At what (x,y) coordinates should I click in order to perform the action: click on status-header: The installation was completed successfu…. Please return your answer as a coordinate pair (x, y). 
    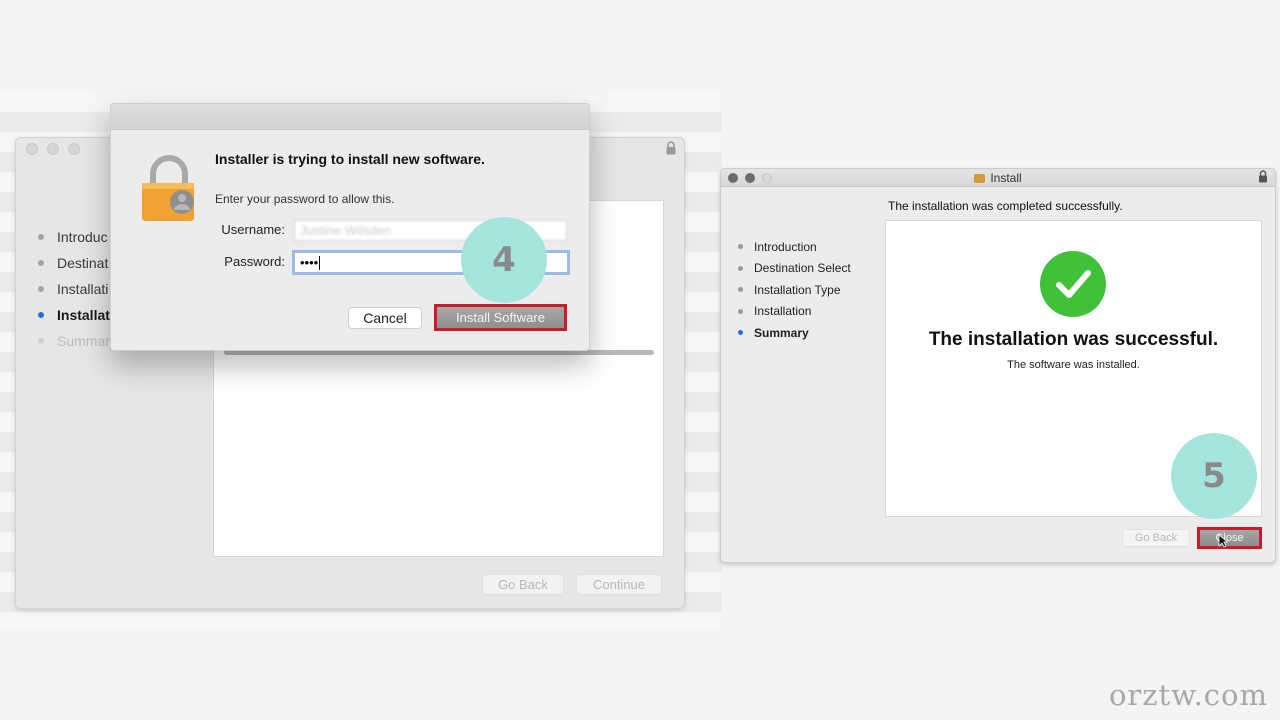
    Looking at the image, I should click on (1005, 206).